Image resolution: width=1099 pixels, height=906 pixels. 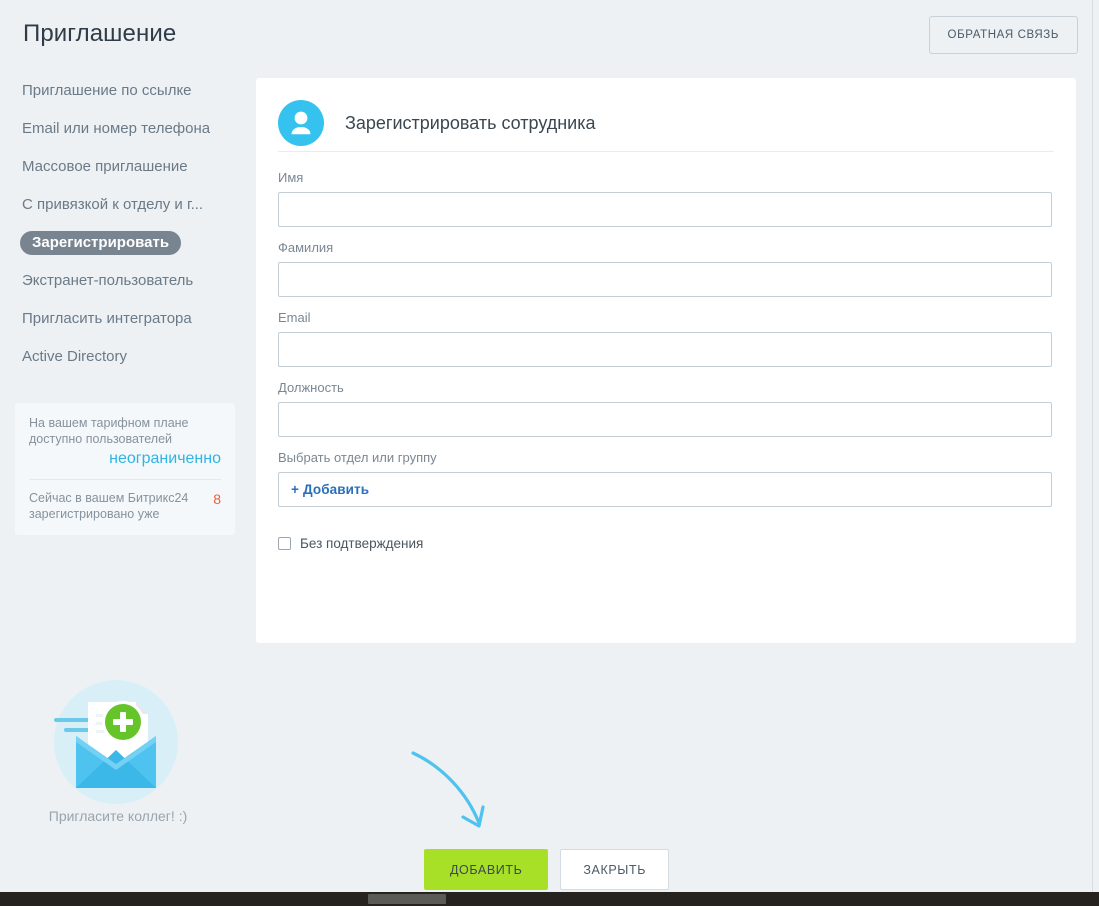 What do you see at coordinates (108, 280) in the screenshot?
I see `sidebar-item-label: Экстранет-пользователь` at bounding box center [108, 280].